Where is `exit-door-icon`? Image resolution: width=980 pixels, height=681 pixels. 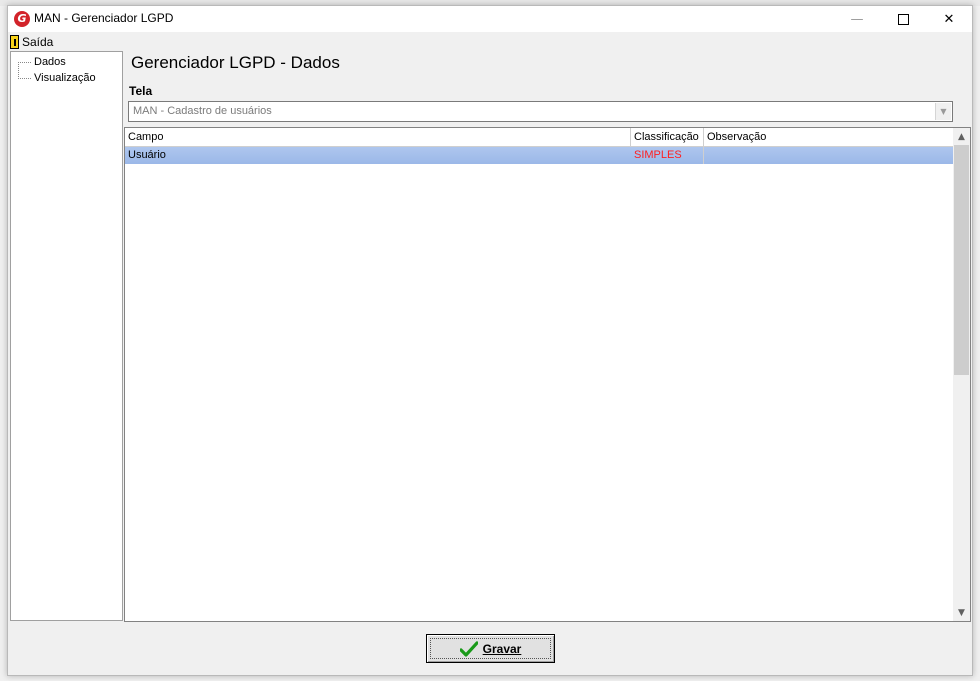 exit-door-icon is located at coordinates (14, 41).